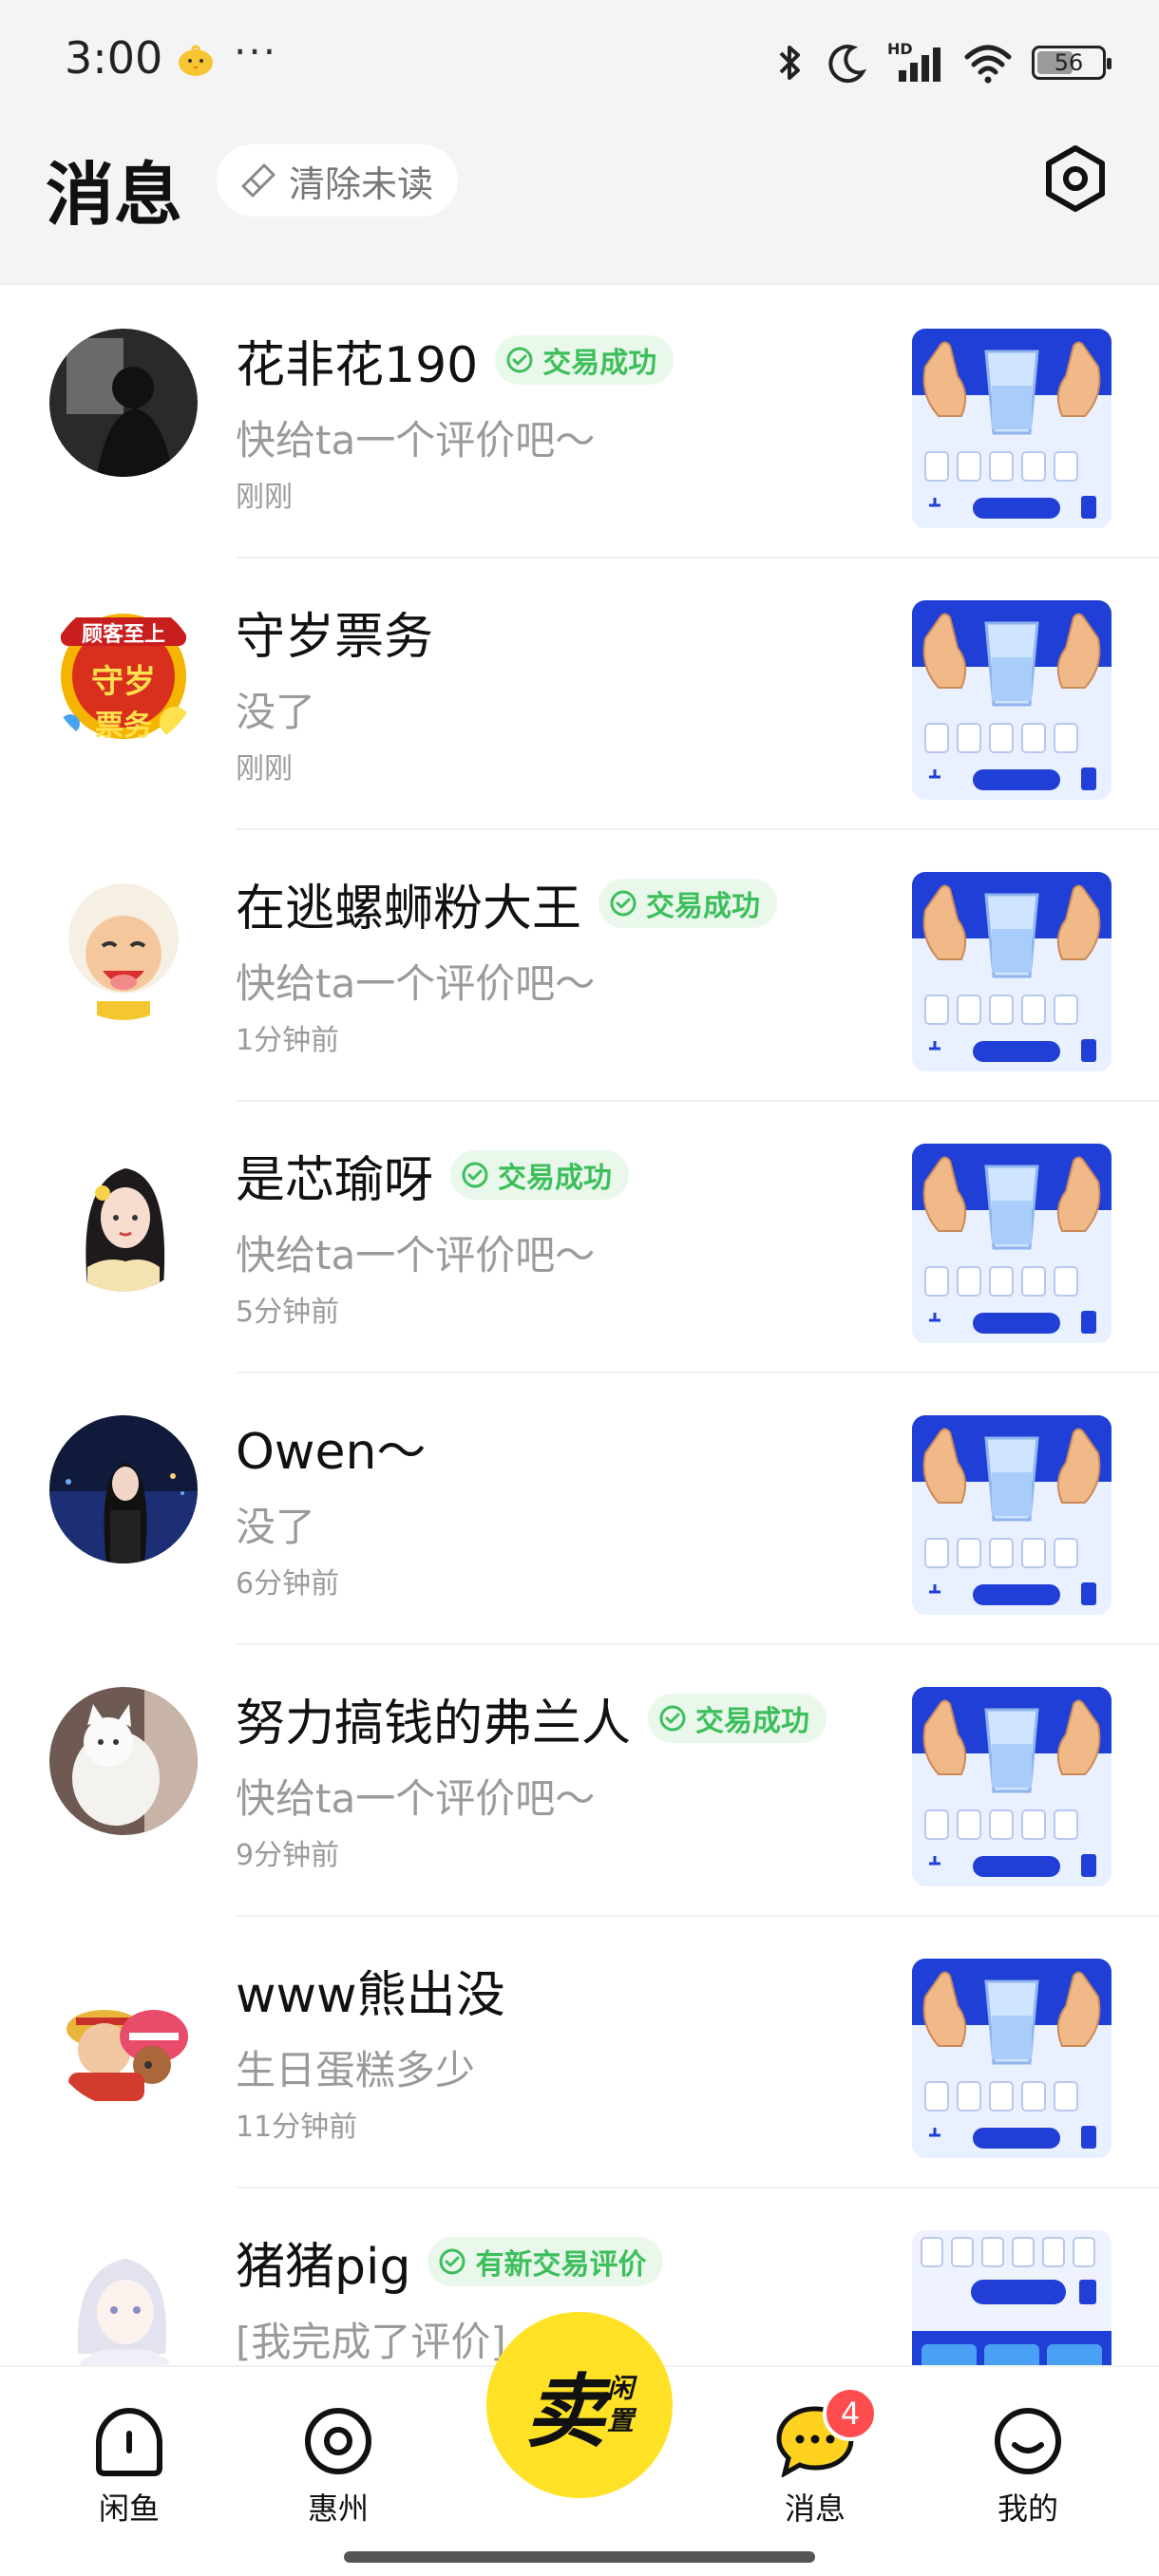  I want to click on name-row: 守岁票务, so click(335, 632).